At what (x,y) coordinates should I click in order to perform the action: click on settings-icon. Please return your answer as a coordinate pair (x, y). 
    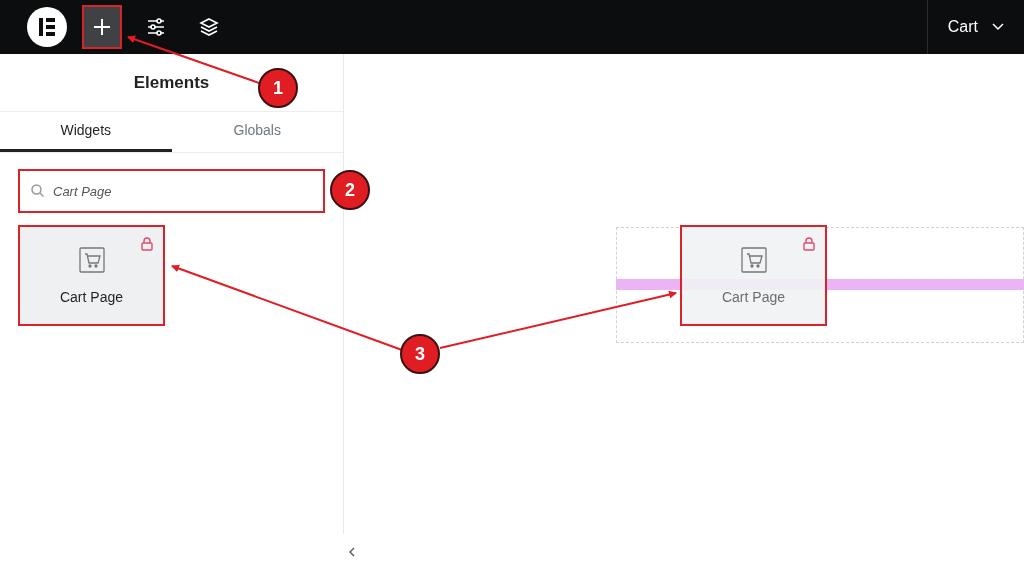
    Looking at the image, I should click on (156, 27).